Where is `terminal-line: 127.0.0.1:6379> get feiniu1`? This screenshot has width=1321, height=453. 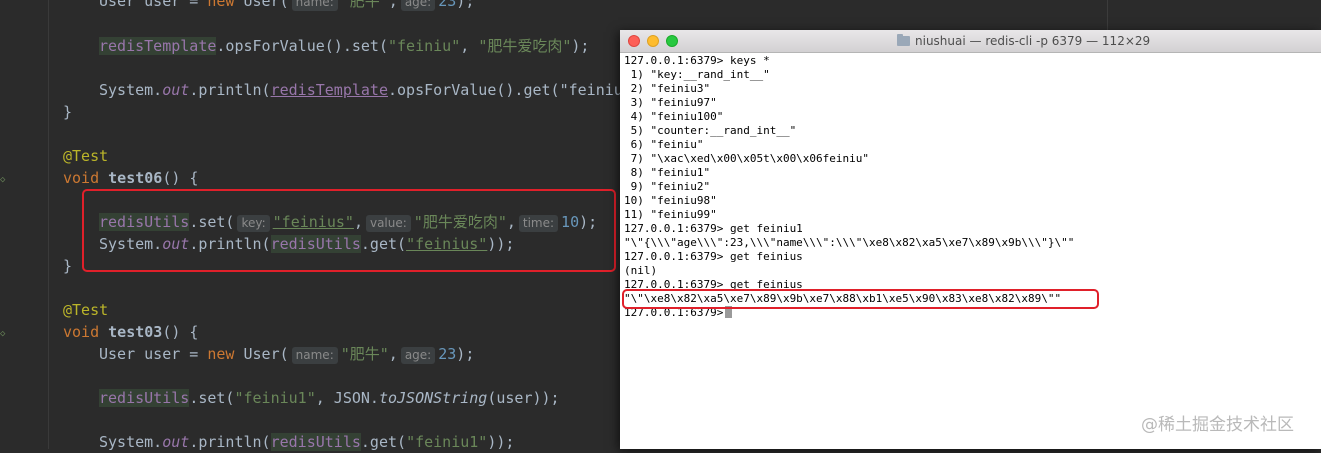 terminal-line: 127.0.0.1:6379> get feiniu1 is located at coordinates (713, 228).